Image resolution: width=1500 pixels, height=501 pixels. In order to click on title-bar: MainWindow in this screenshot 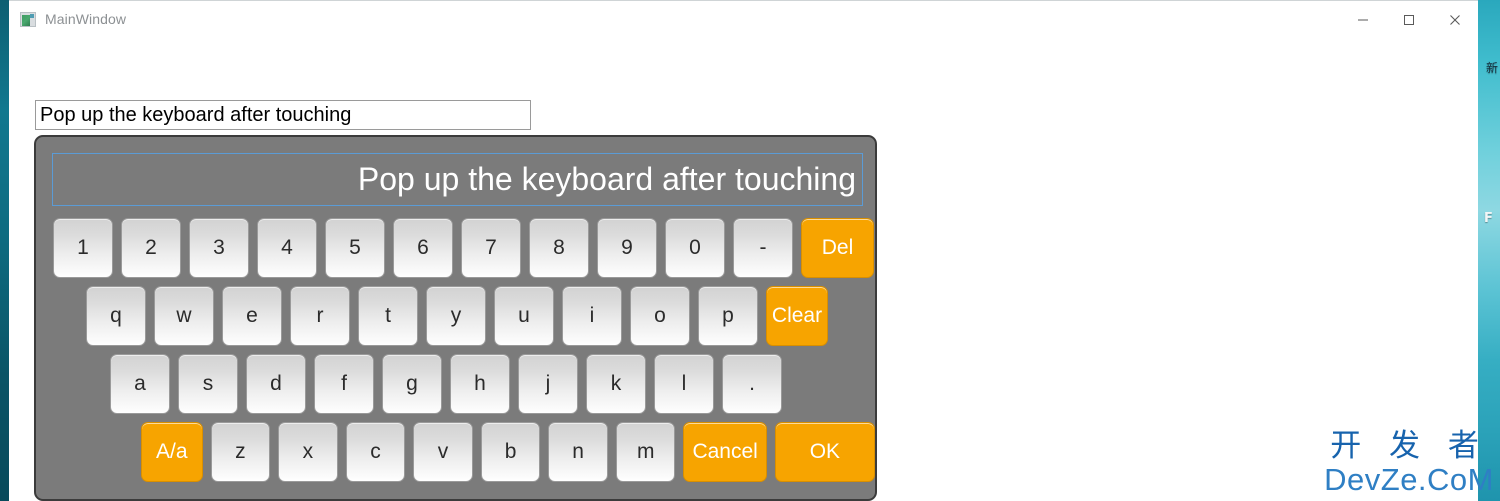, I will do `click(743, 20)`.